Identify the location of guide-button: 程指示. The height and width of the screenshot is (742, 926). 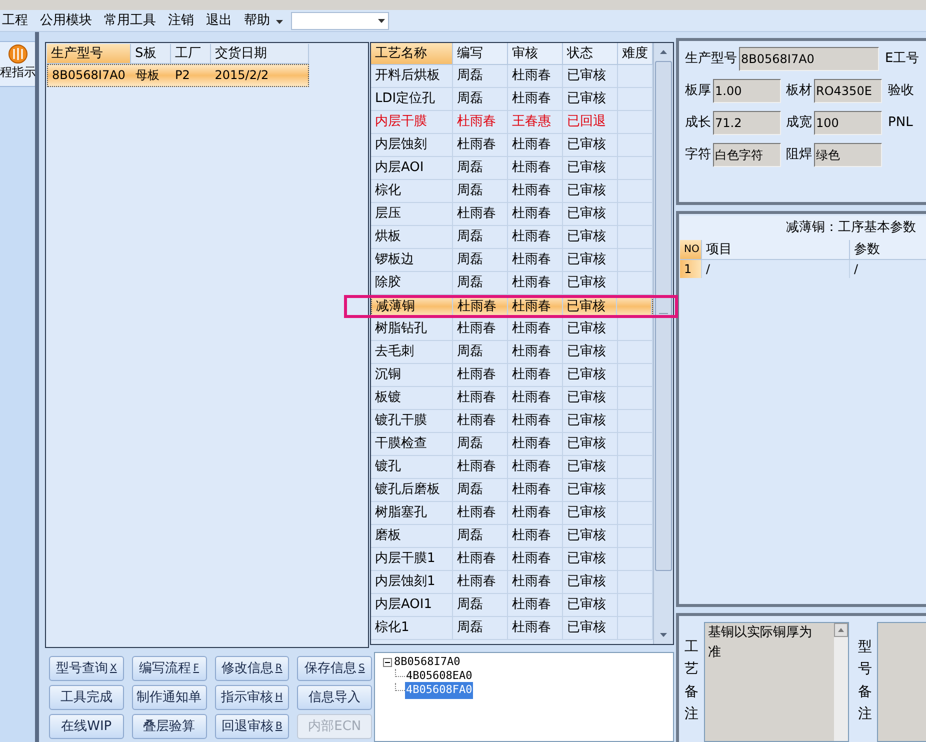
(18, 64).